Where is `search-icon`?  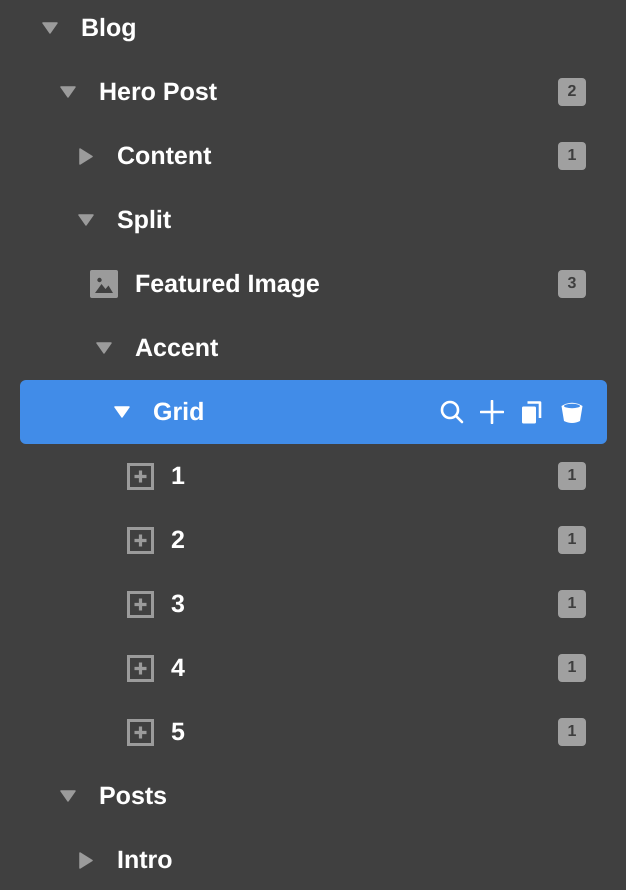
search-icon is located at coordinates (452, 412).